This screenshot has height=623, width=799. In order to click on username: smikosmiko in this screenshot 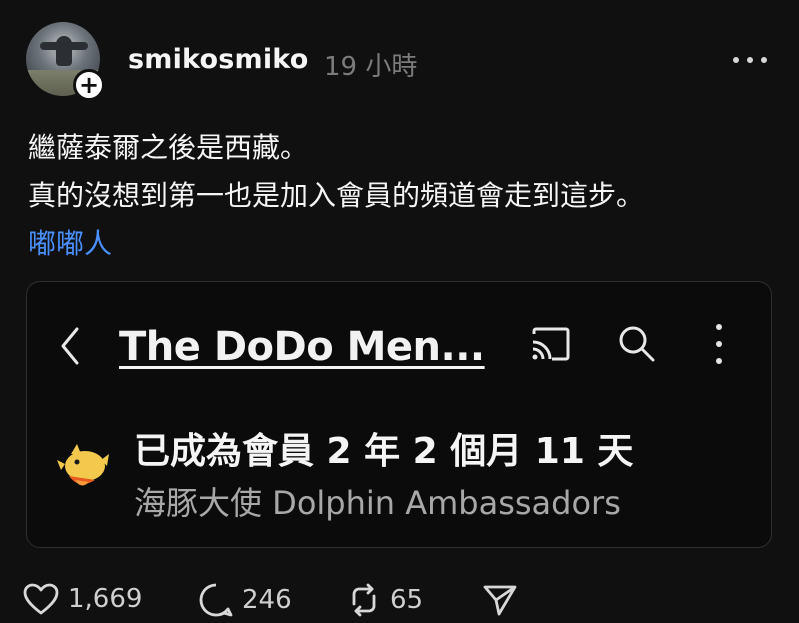, I will do `click(218, 59)`.